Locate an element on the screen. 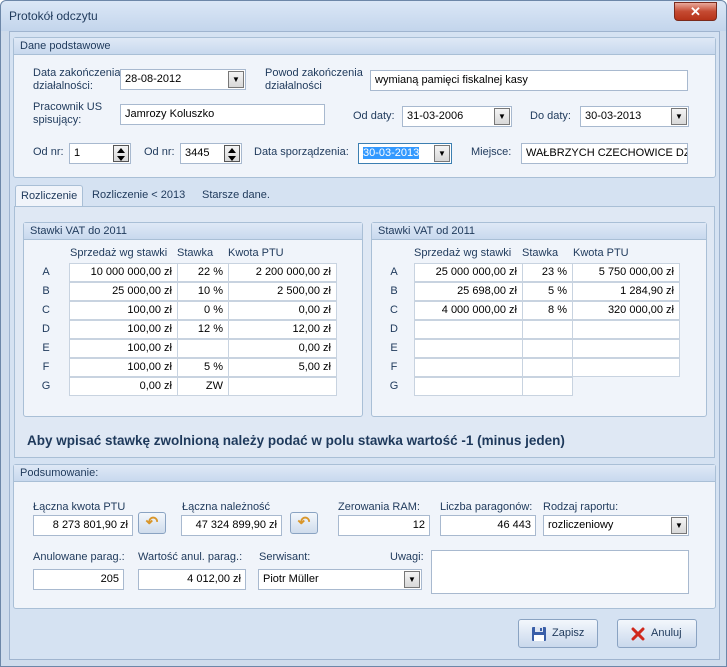 Image resolution: width=727 pixels, height=667 pixels. vat-cell-sales: 25 698,00 zł is located at coordinates (468, 291).